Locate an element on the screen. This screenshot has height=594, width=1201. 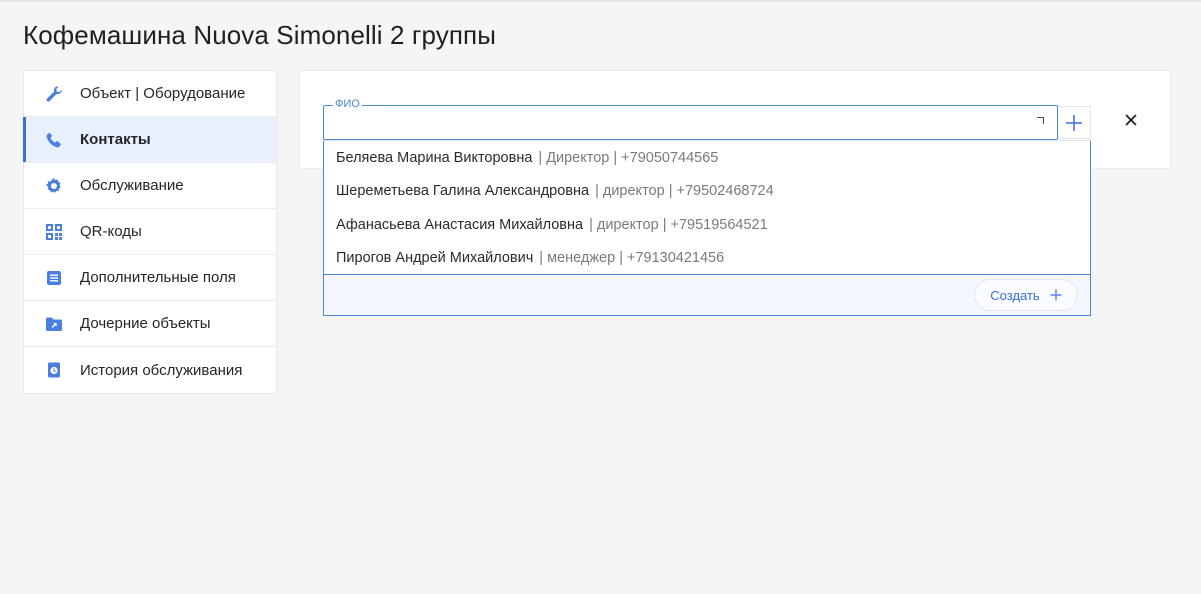
add-contact-button is located at coordinates (1074, 122).